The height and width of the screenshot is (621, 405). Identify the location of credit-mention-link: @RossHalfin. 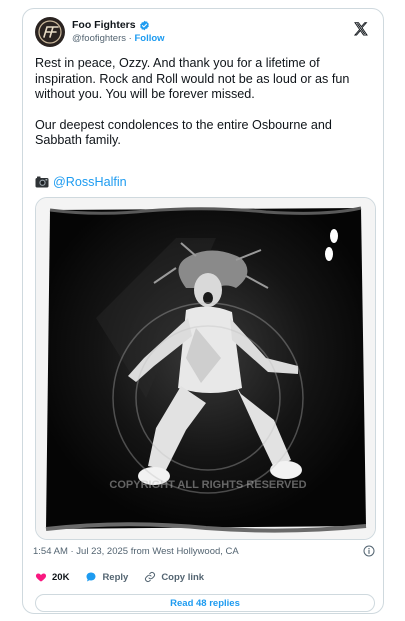
(90, 182).